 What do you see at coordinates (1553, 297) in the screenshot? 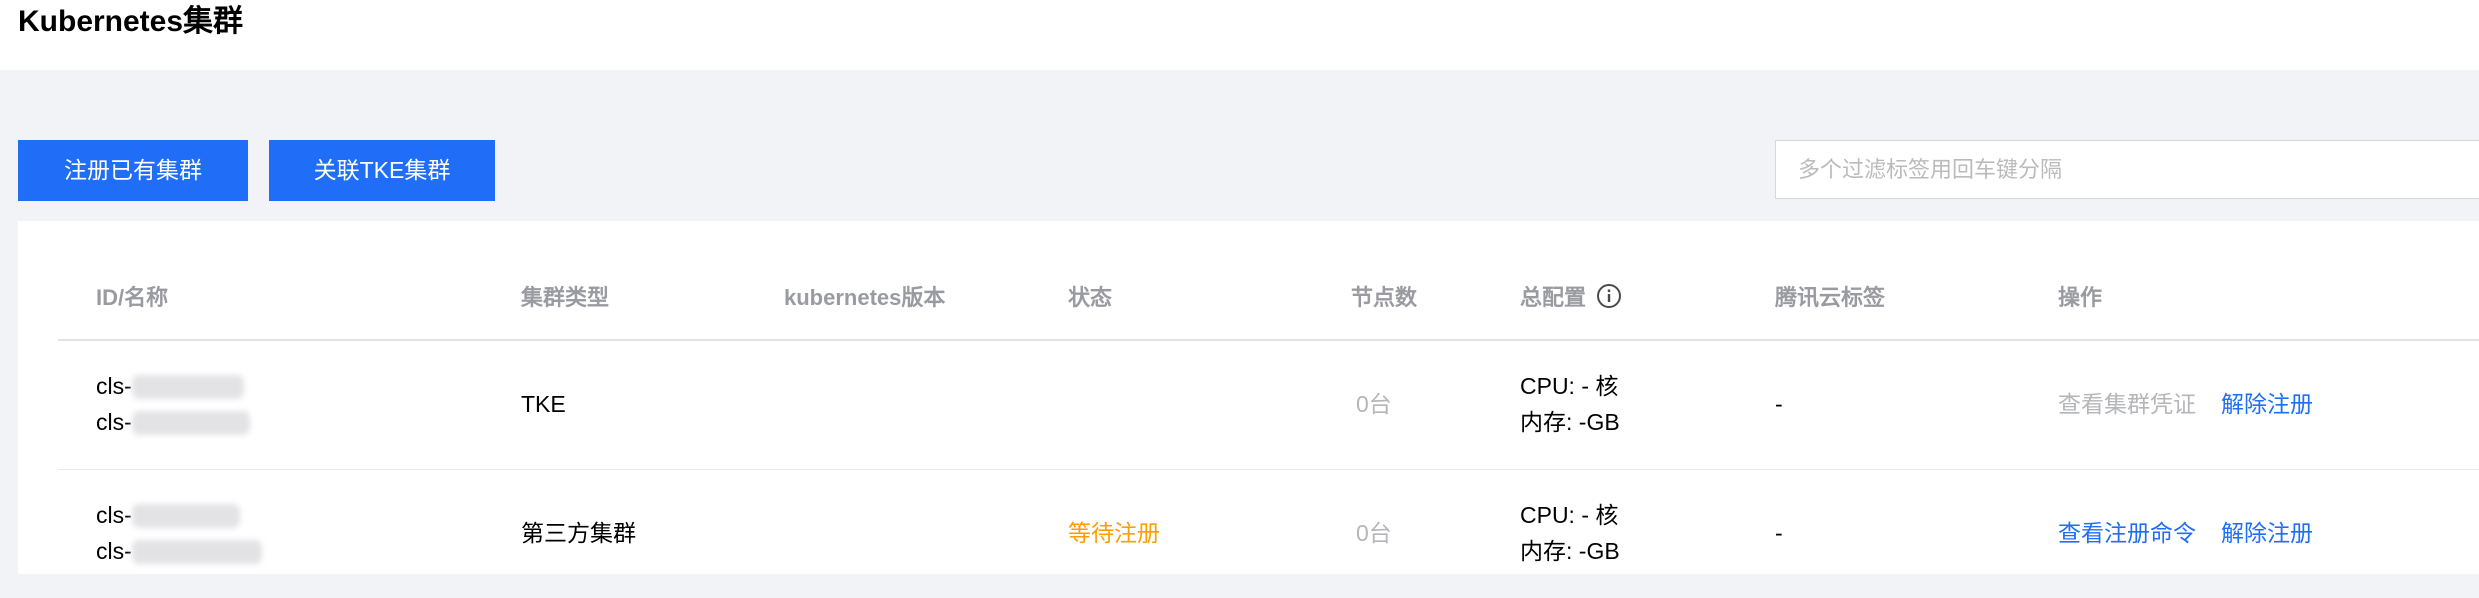
I see `column-header-total-config-label: 总配置` at bounding box center [1553, 297].